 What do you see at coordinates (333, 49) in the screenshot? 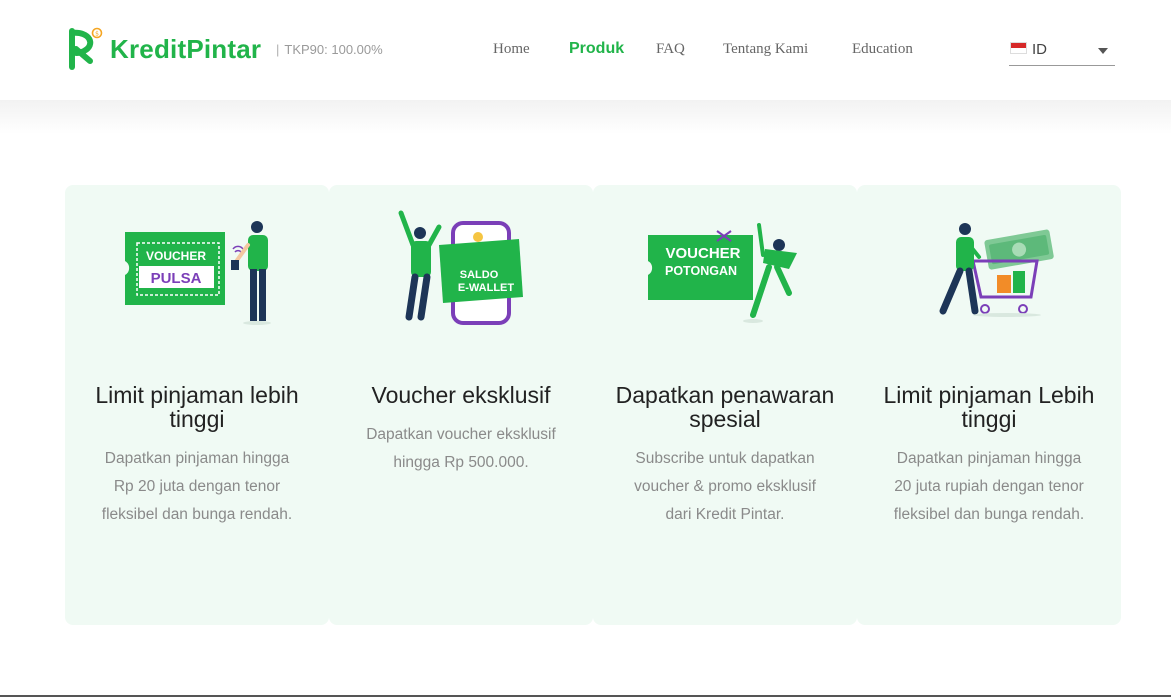
I see `tkp90-value: TKP90: 100.00%` at bounding box center [333, 49].